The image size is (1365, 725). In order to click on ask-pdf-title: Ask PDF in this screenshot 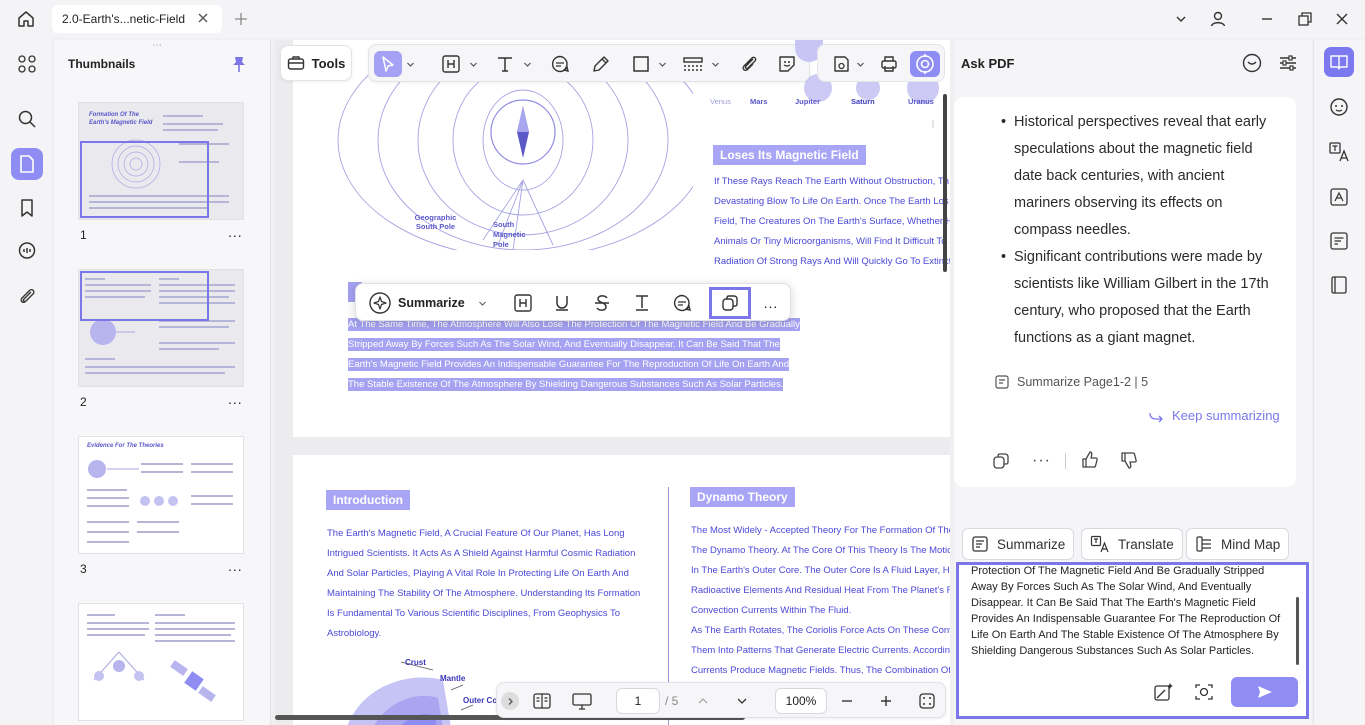, I will do `click(988, 63)`.